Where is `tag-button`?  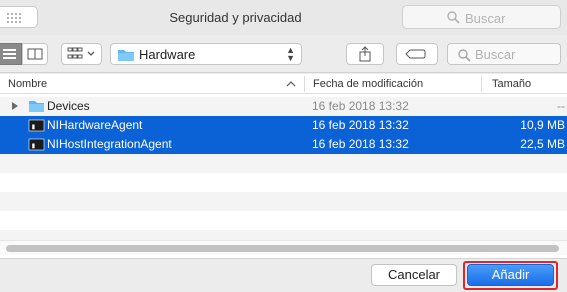 tag-button is located at coordinates (417, 54).